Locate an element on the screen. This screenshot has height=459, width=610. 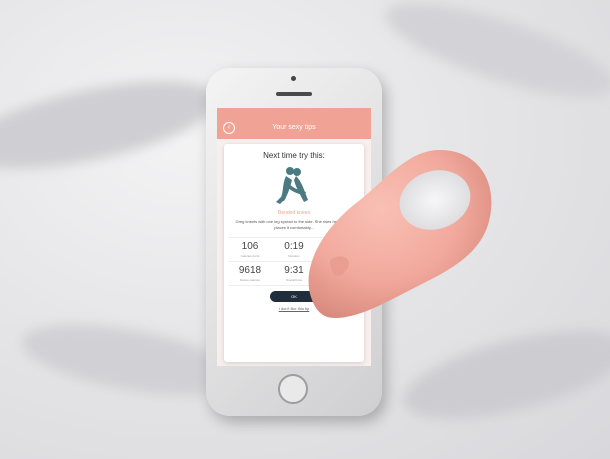
device-body is located at coordinates (400, 234).